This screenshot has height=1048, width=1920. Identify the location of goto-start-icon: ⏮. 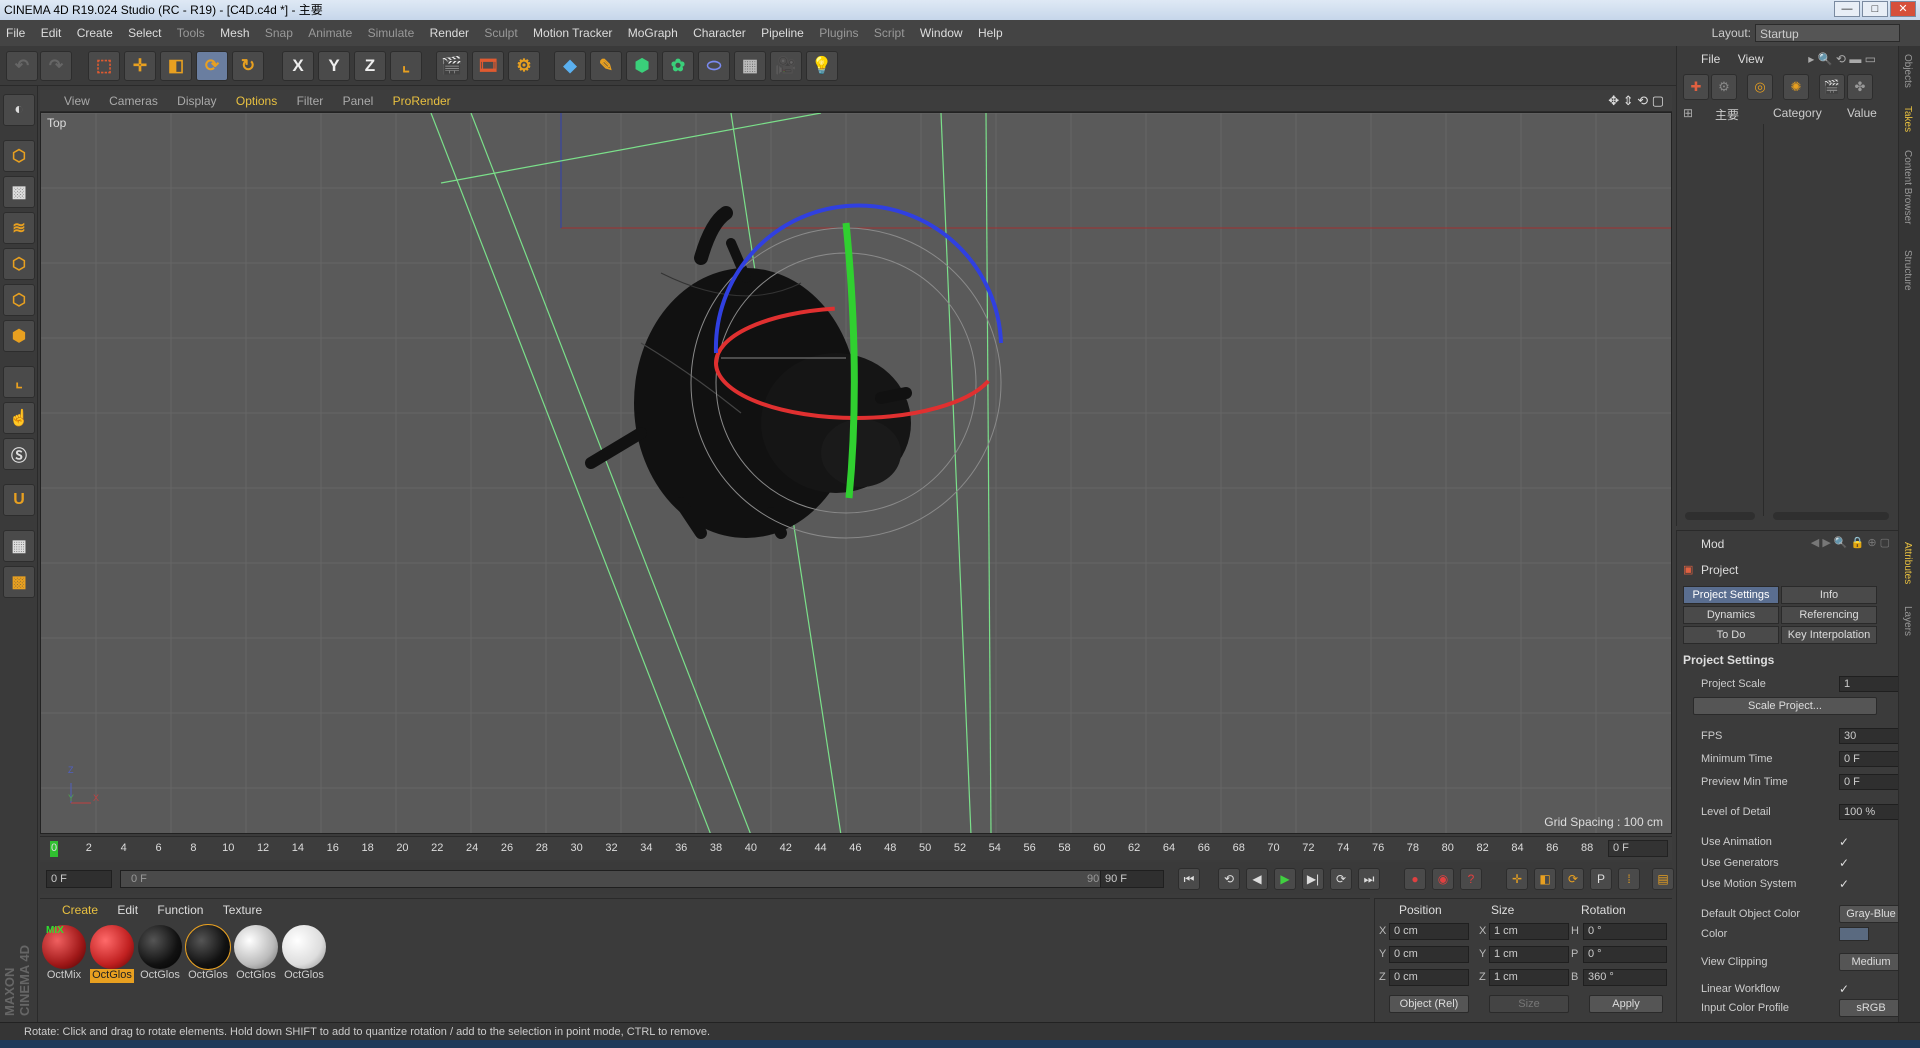
(1189, 879).